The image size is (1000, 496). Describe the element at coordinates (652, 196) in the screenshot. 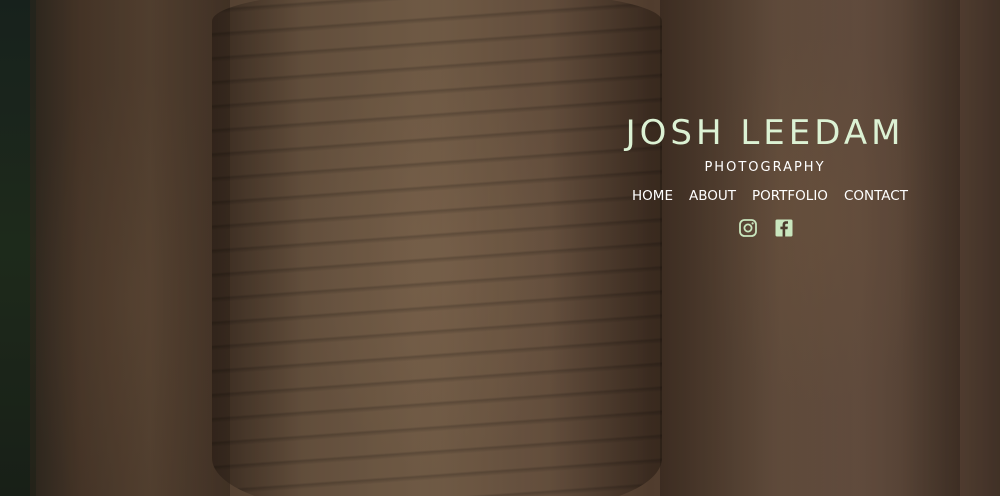

I see `nav-item-home: HOME` at that location.